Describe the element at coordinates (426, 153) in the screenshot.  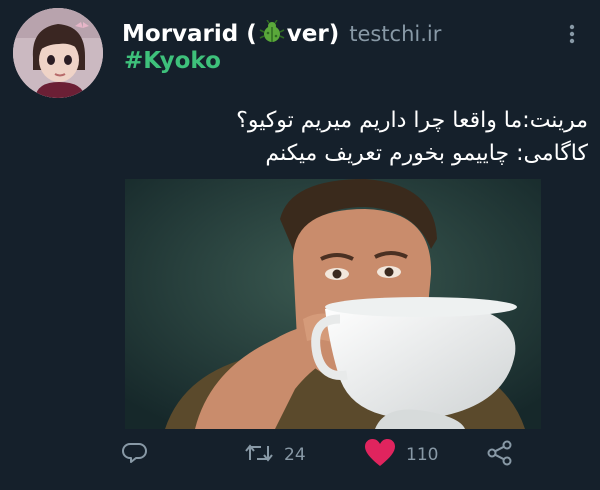
I see `tweet-text-line: کاگامی: چاییمو بخورم تعریف میکنم` at that location.